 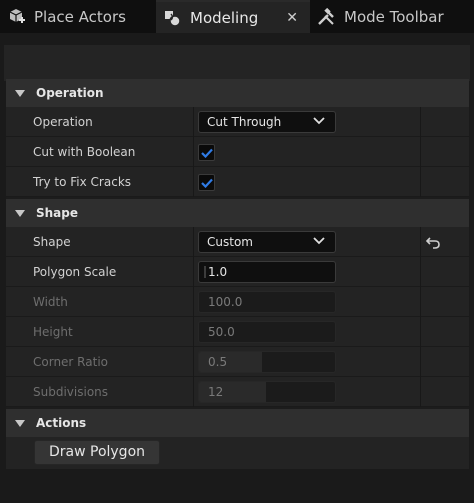 I want to click on property-row-polygon-scale: Polygon Scale 1.0, so click(x=237, y=272).